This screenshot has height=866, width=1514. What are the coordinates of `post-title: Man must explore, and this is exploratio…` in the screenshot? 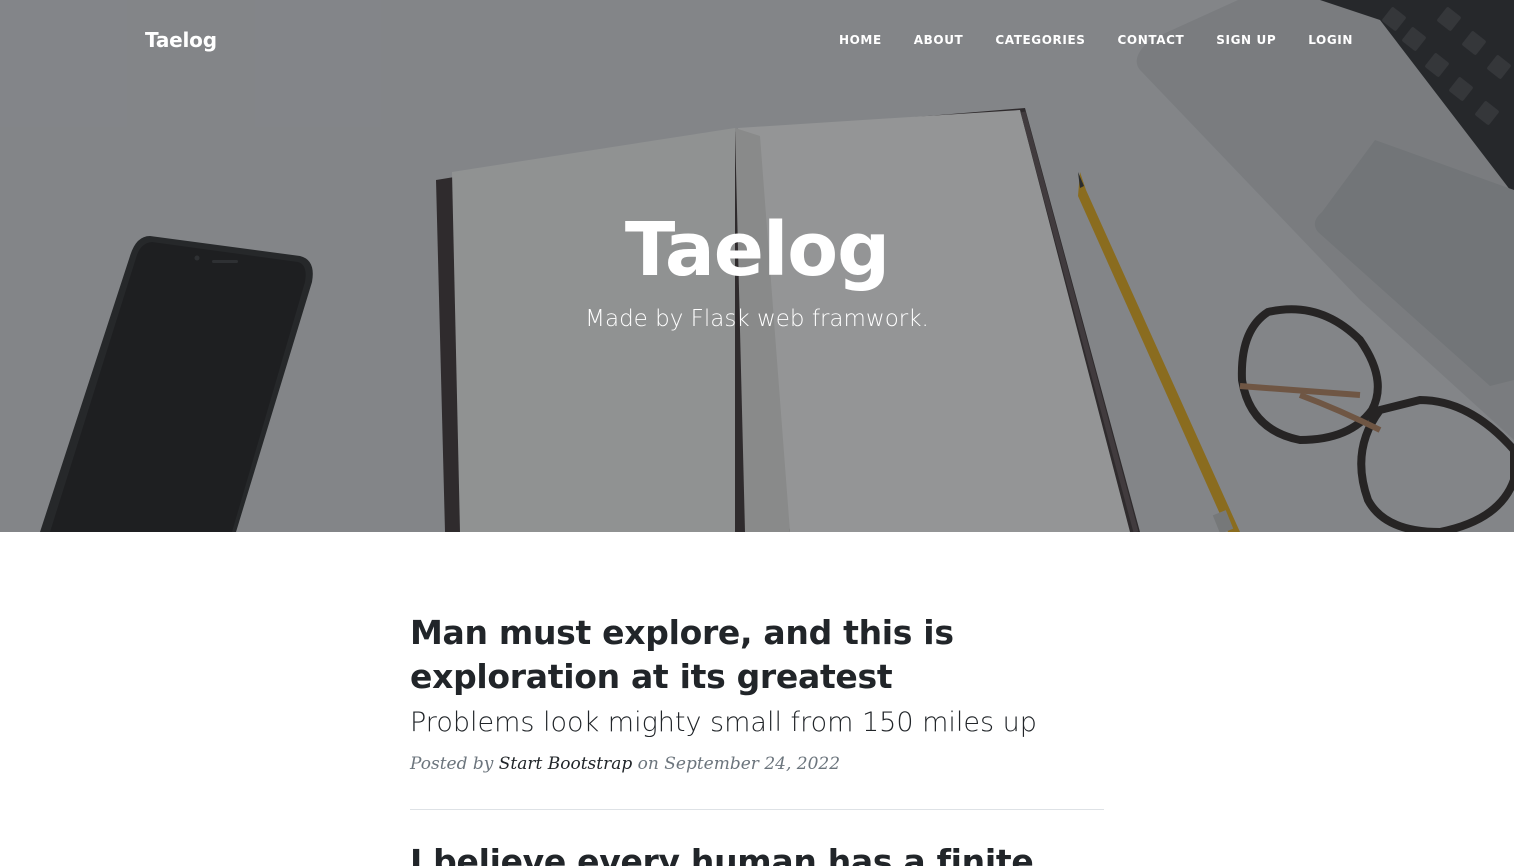 It's located at (757, 655).